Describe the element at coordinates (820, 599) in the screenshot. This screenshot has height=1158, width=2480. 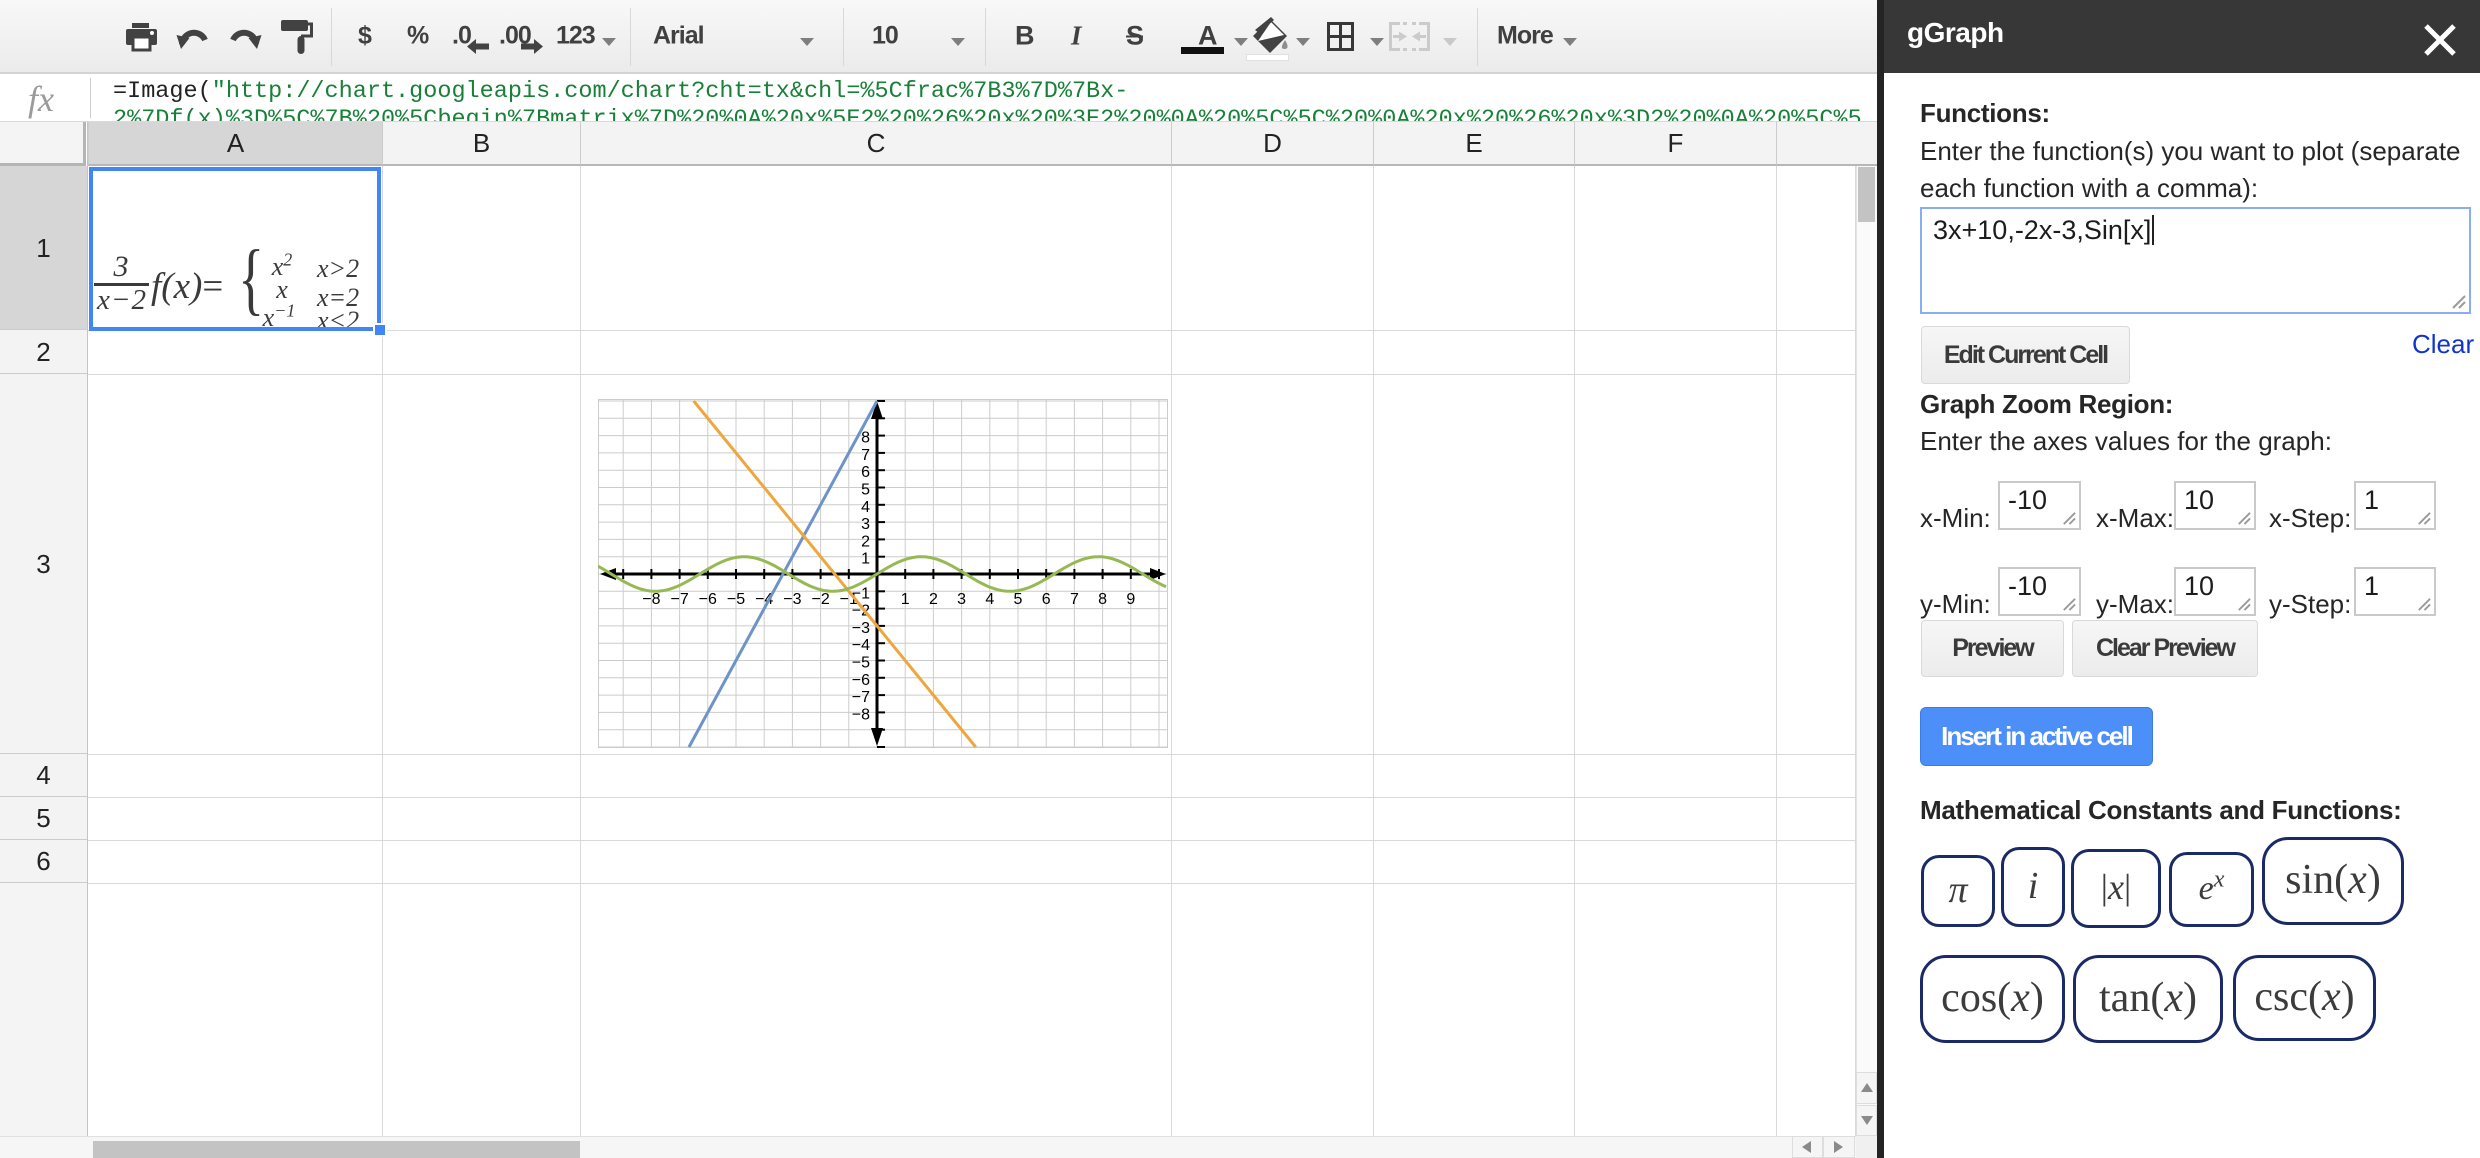
I see `svg-text: −2` at that location.